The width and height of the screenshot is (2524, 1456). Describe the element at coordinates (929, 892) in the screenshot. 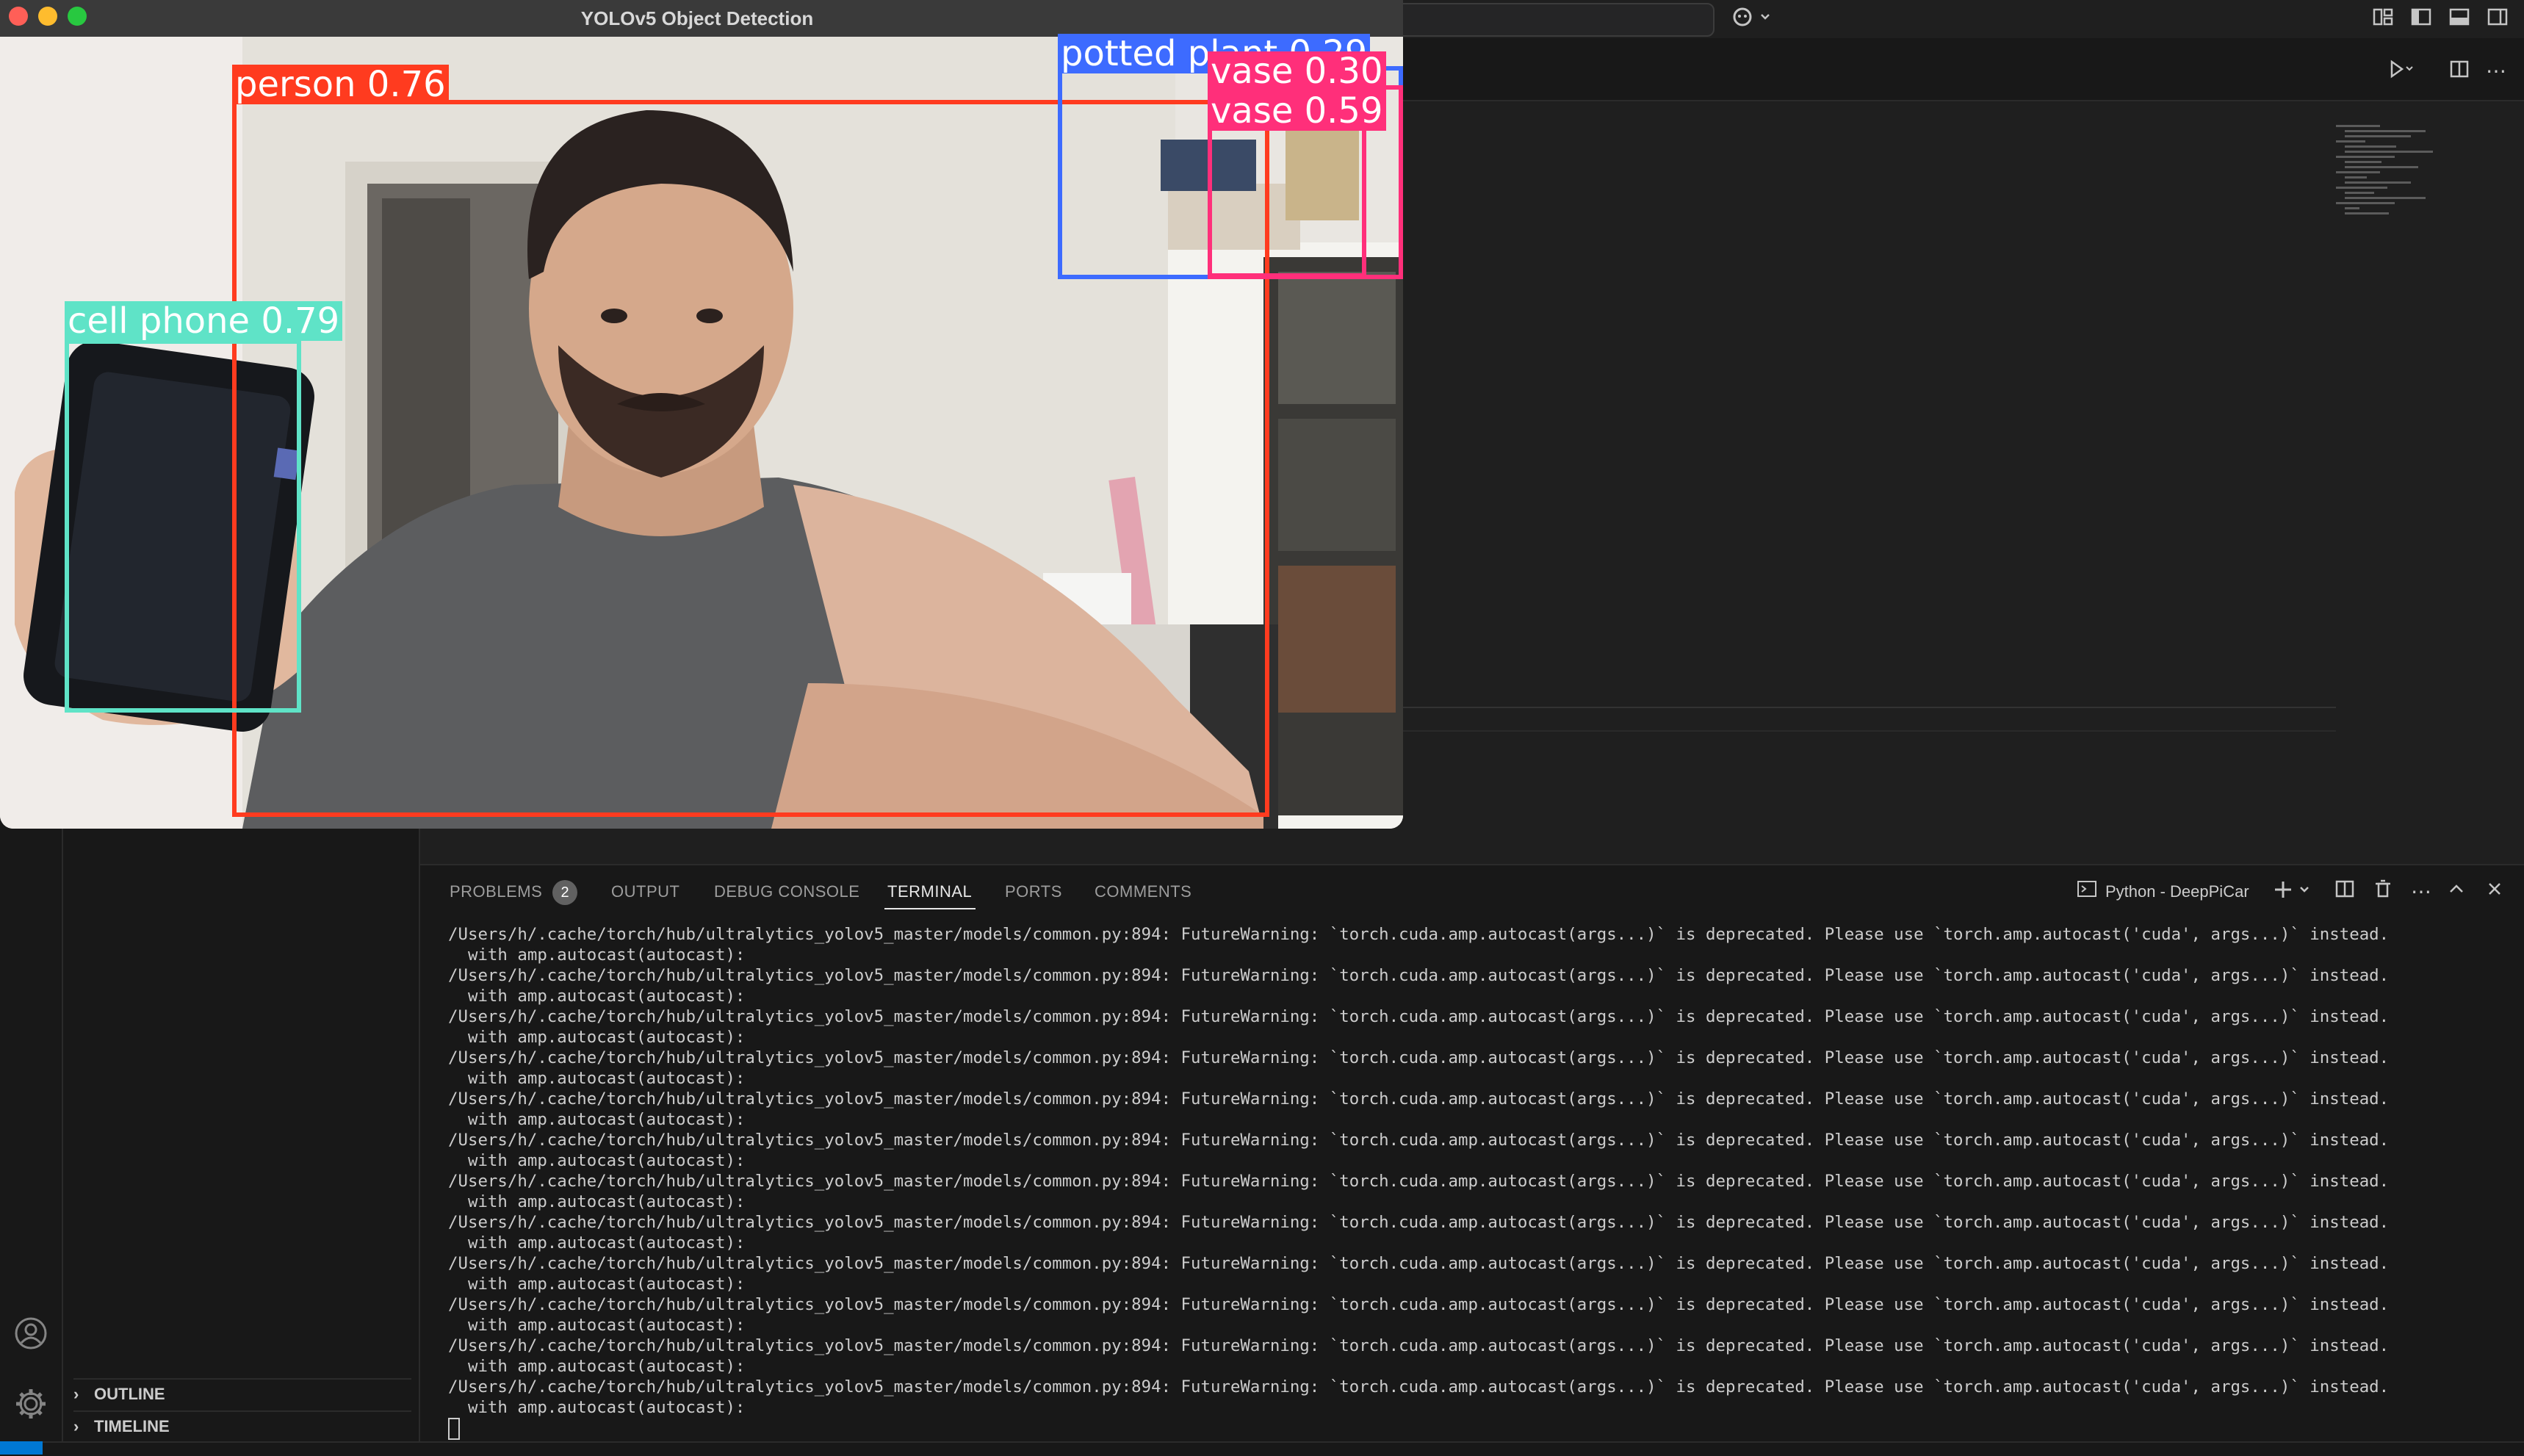

I see `tab-terminal: TERMINAL` at that location.